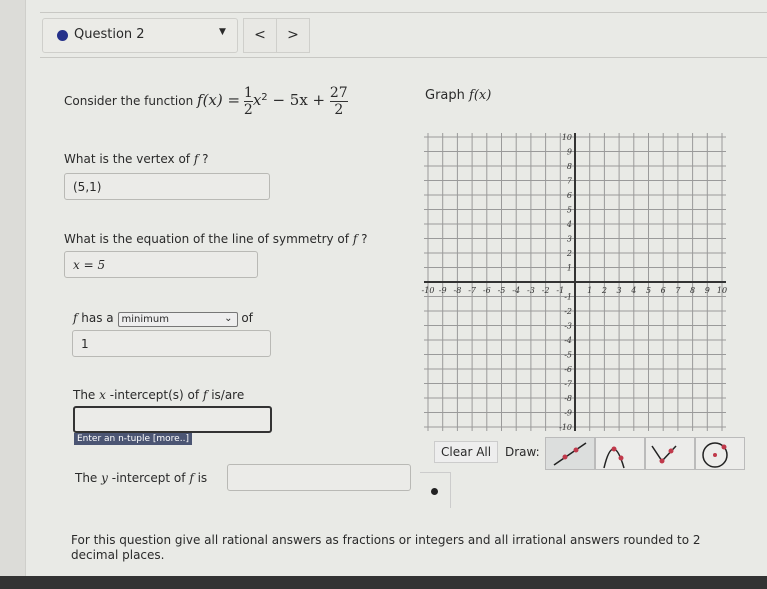  Describe the element at coordinates (148, 478) in the screenshot. I see `label: -intercept of` at that location.